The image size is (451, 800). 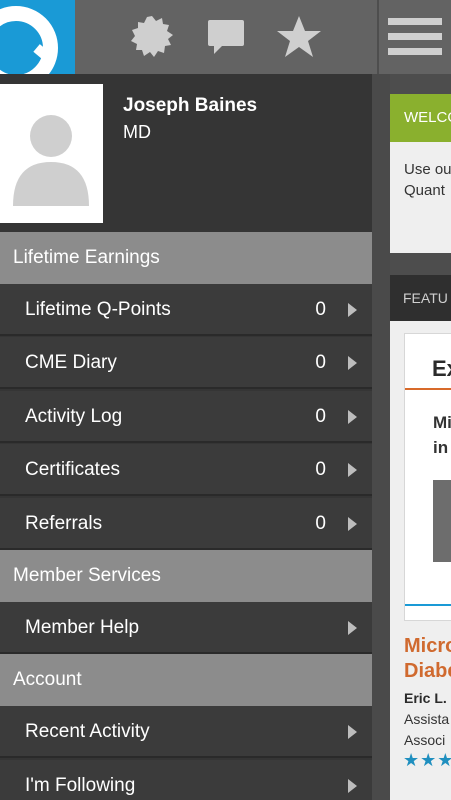 I want to click on user-silhouette-icon, so click(x=51, y=160).